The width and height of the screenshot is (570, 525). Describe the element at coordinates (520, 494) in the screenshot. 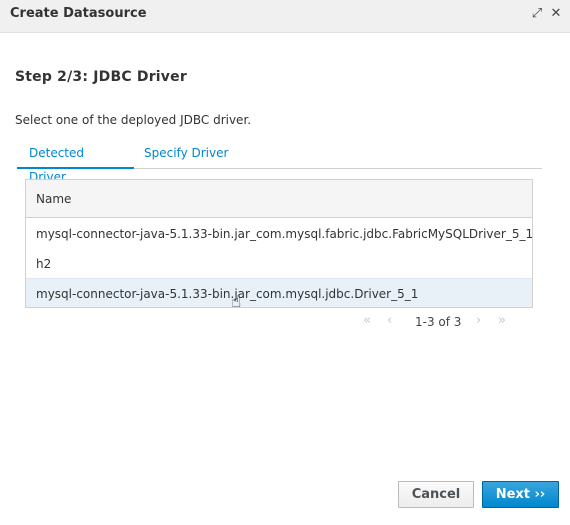

I see `next-button: Next ››` at that location.